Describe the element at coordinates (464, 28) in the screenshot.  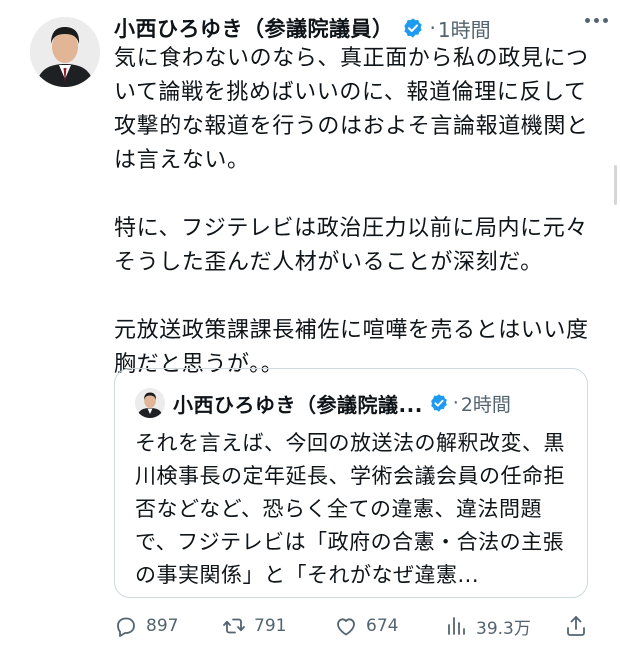
I see `tweet-time: 1時間` at that location.